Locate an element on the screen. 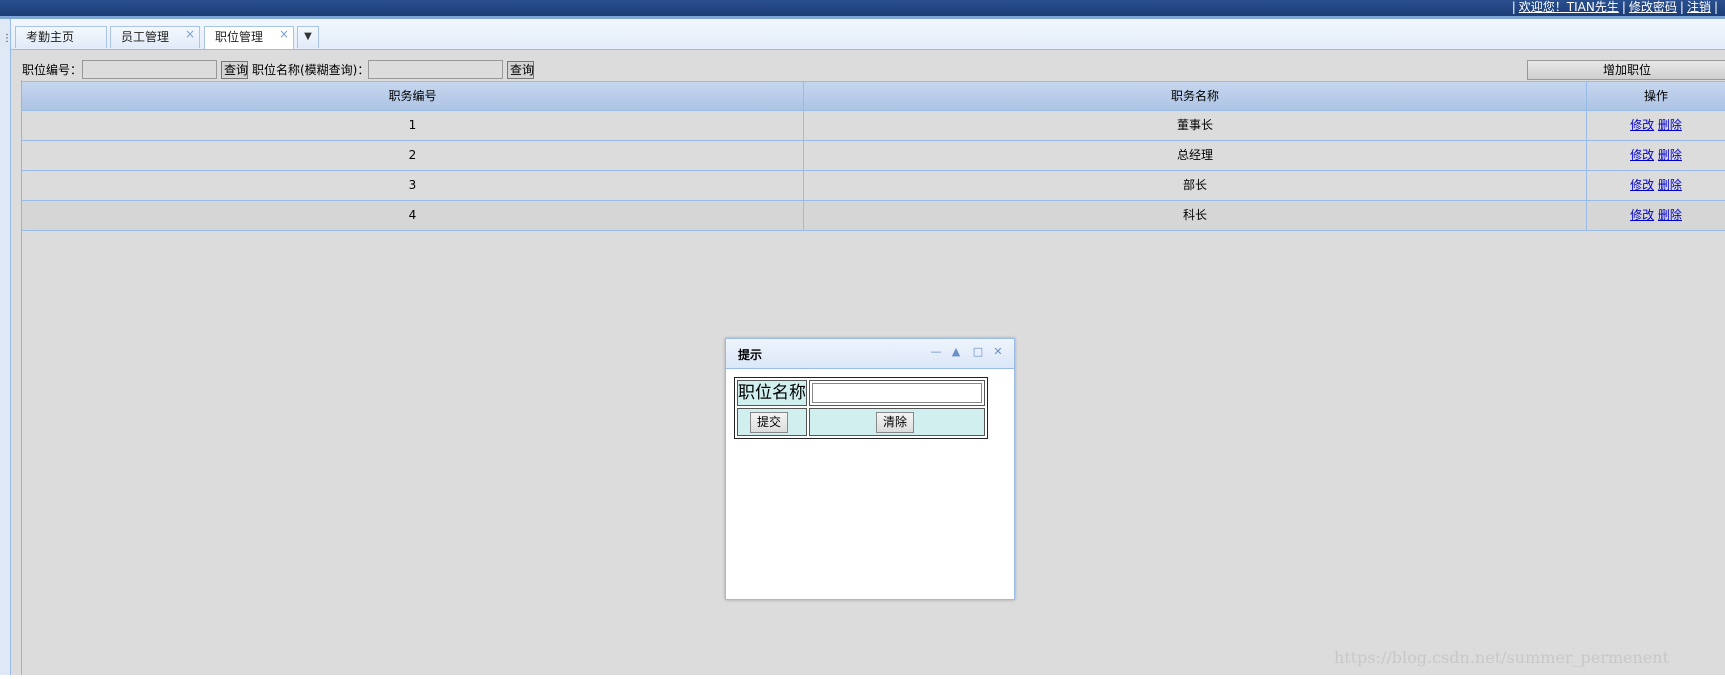  tab-attendance-home: 考勤主页 is located at coordinates (61, 37).